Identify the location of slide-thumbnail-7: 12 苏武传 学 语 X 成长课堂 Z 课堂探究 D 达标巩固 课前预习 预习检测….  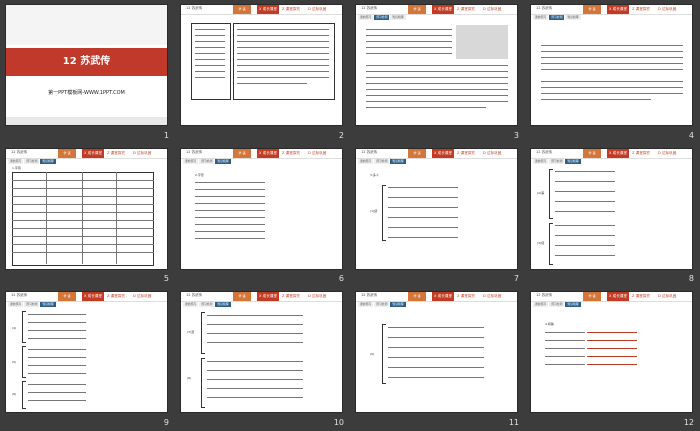
(437, 216).